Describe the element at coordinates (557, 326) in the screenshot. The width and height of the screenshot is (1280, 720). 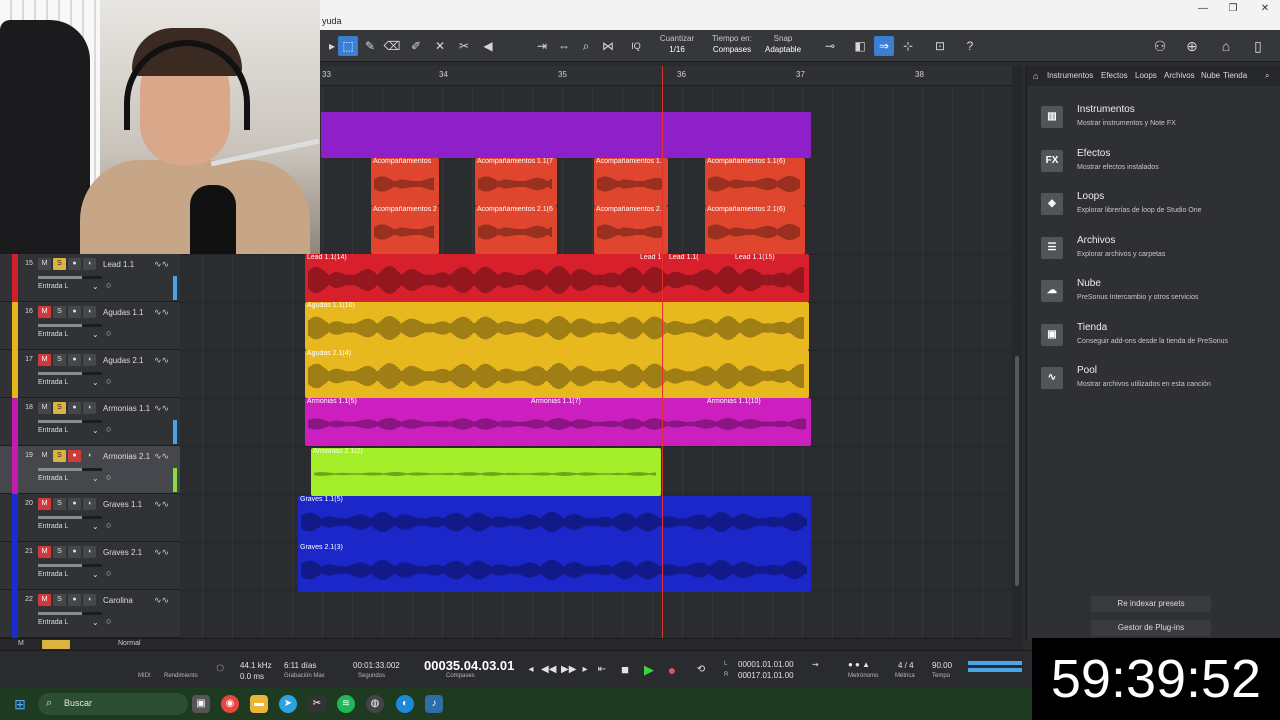
I see `audio-clip-agudas-1: Agudas 1.1(10)` at that location.